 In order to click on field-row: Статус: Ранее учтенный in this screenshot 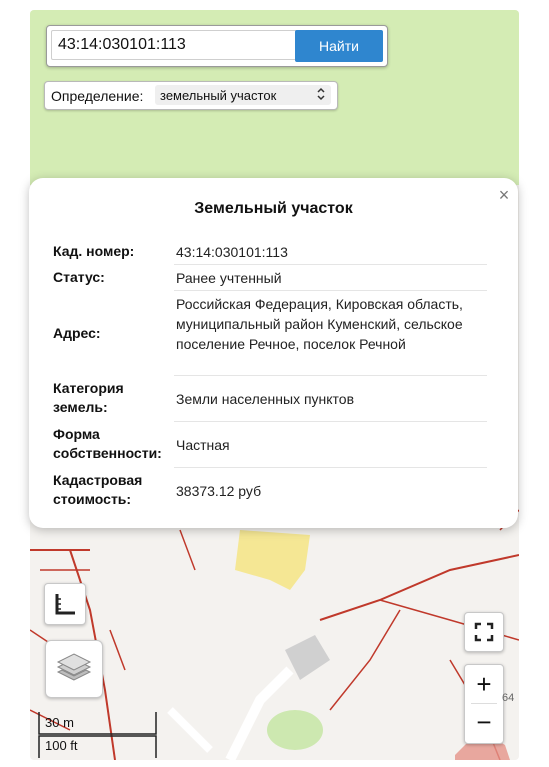, I will do `click(268, 278)`.